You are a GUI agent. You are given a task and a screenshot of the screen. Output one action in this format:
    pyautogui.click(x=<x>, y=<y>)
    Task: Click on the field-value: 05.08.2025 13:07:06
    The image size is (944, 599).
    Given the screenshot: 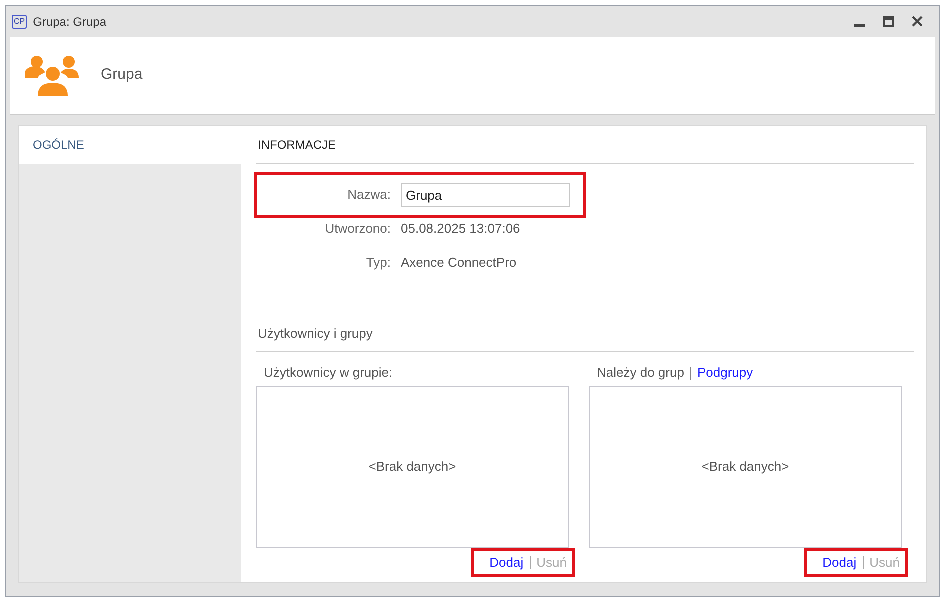 What is the action you would take?
    pyautogui.click(x=460, y=229)
    